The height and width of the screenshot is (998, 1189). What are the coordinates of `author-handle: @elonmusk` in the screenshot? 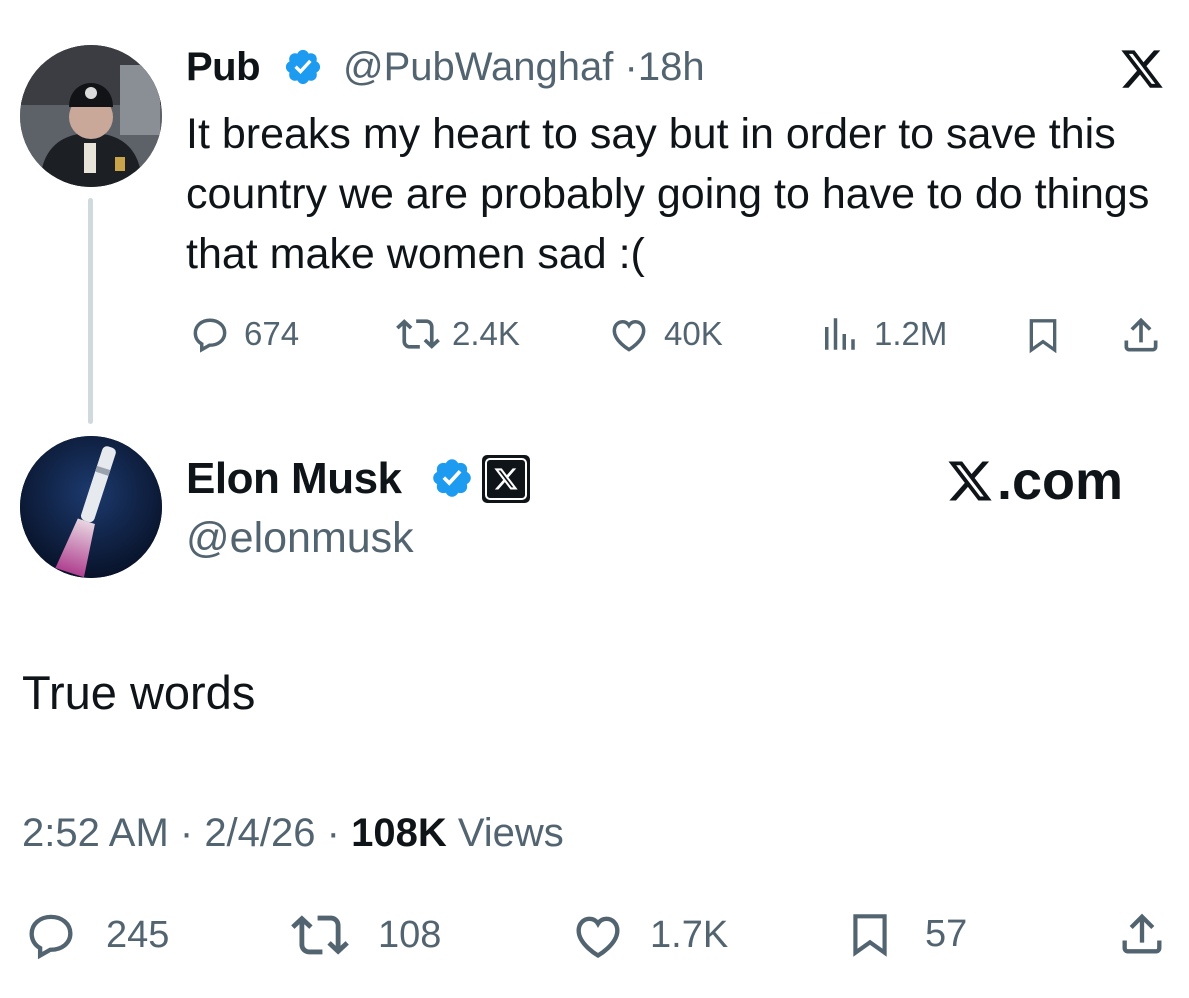 It's located at (300, 538).